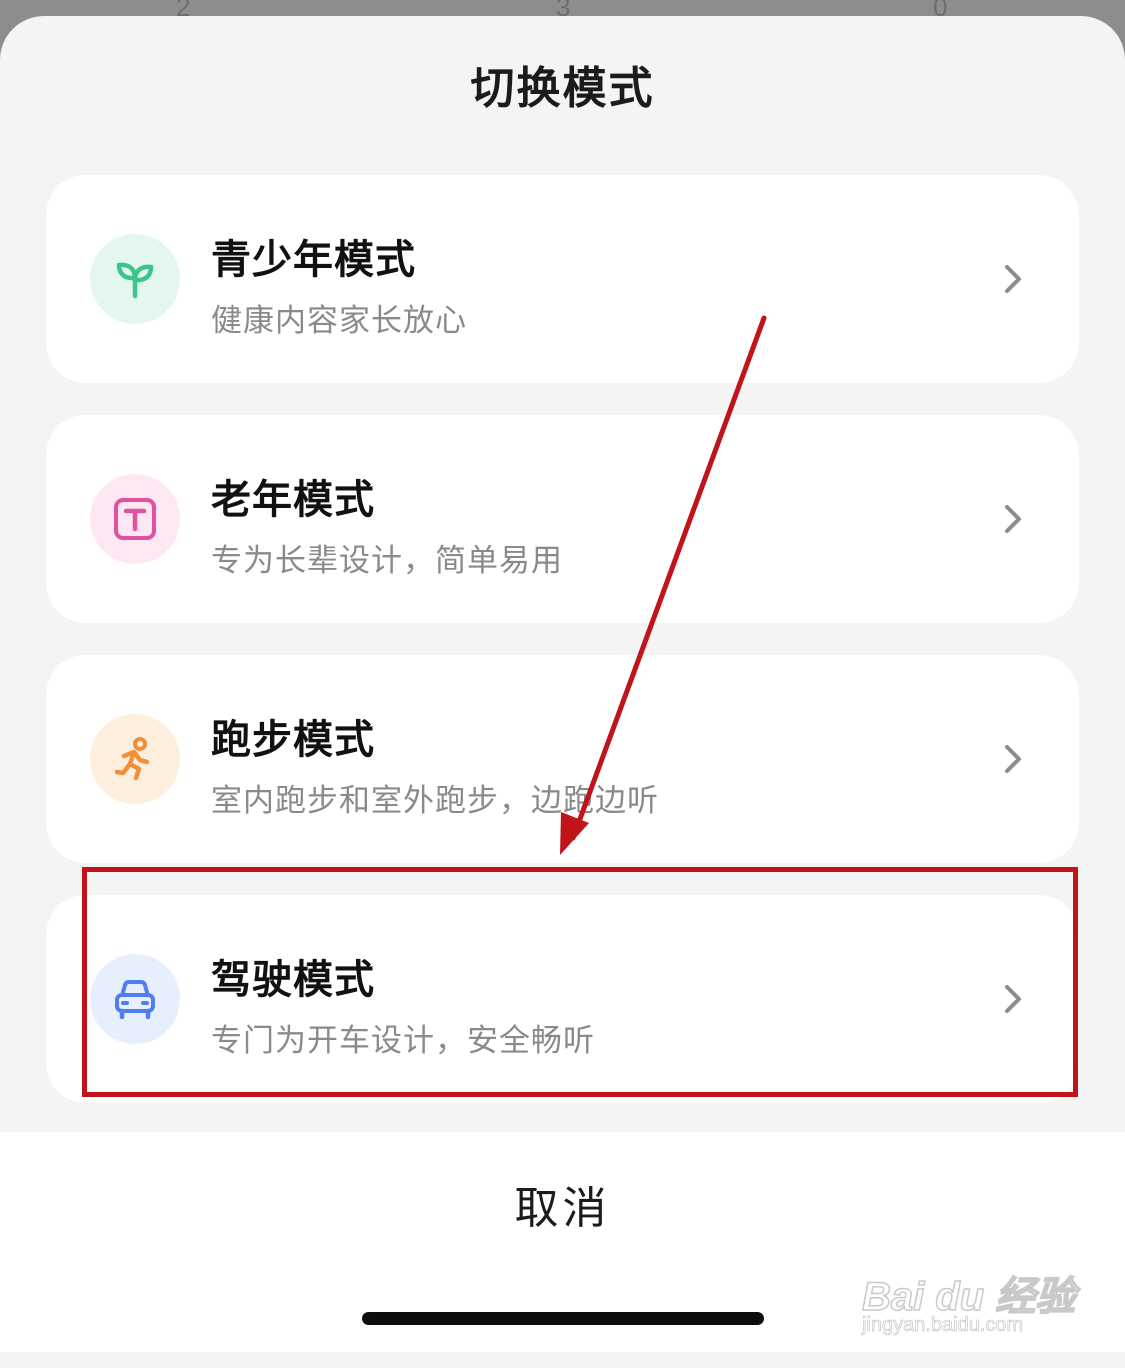 Image resolution: width=1125 pixels, height=1368 pixels. Describe the element at coordinates (293, 980) in the screenshot. I see `mode-title: 驾驶模式` at that location.